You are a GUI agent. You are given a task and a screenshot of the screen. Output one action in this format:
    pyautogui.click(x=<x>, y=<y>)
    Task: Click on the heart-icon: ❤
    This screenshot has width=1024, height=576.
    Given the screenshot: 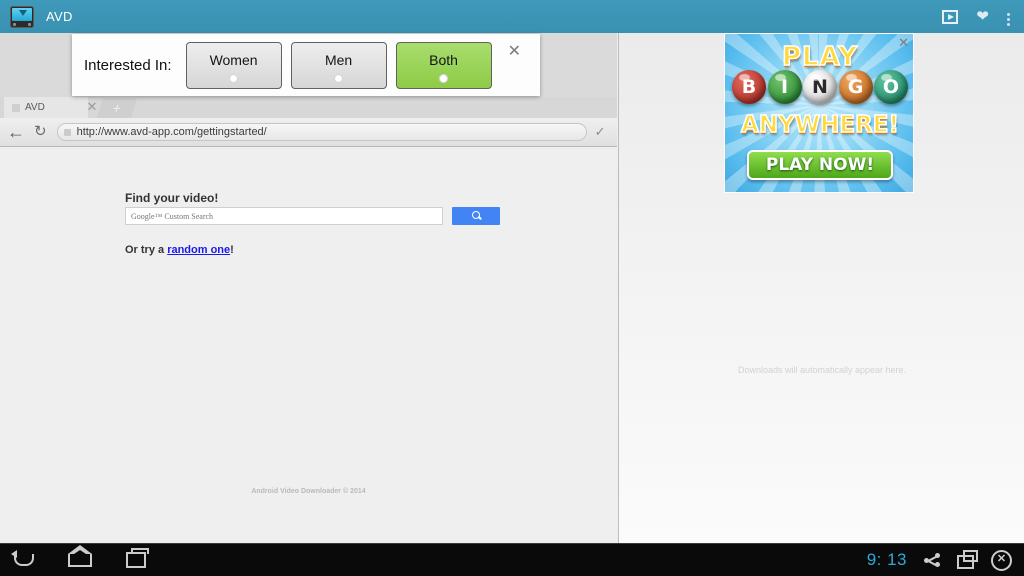 What is the action you would take?
    pyautogui.click(x=982, y=16)
    